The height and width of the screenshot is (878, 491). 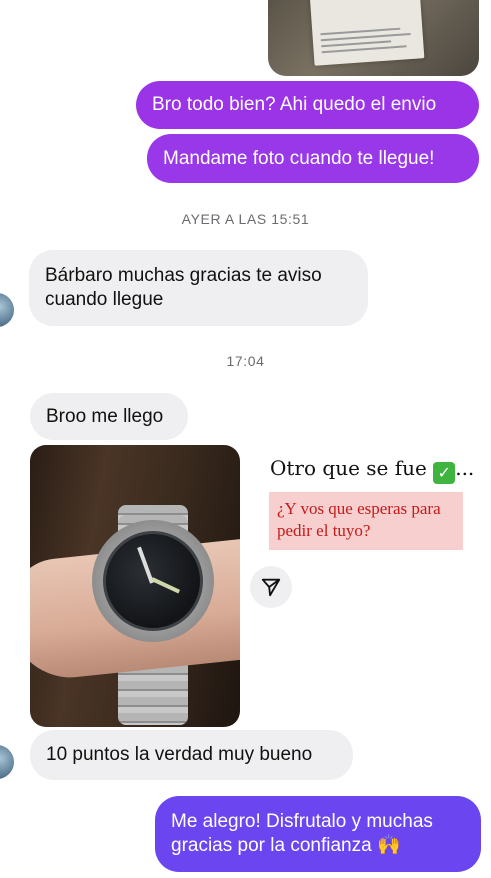 I want to click on share-button, so click(x=271, y=587).